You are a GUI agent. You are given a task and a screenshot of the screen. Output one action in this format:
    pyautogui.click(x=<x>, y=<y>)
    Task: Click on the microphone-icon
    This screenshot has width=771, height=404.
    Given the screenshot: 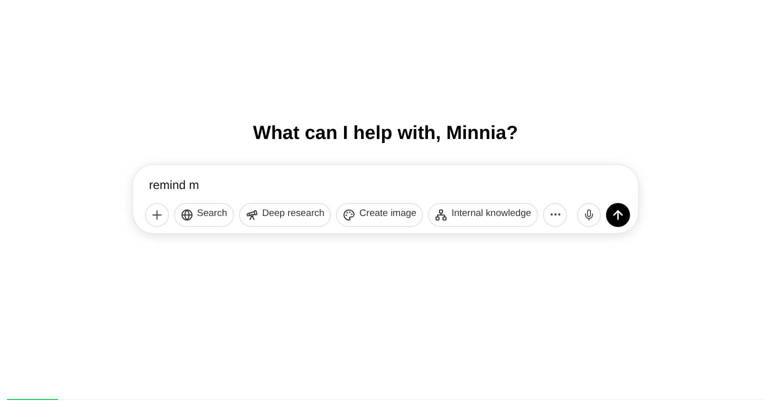 What is the action you would take?
    pyautogui.click(x=589, y=214)
    